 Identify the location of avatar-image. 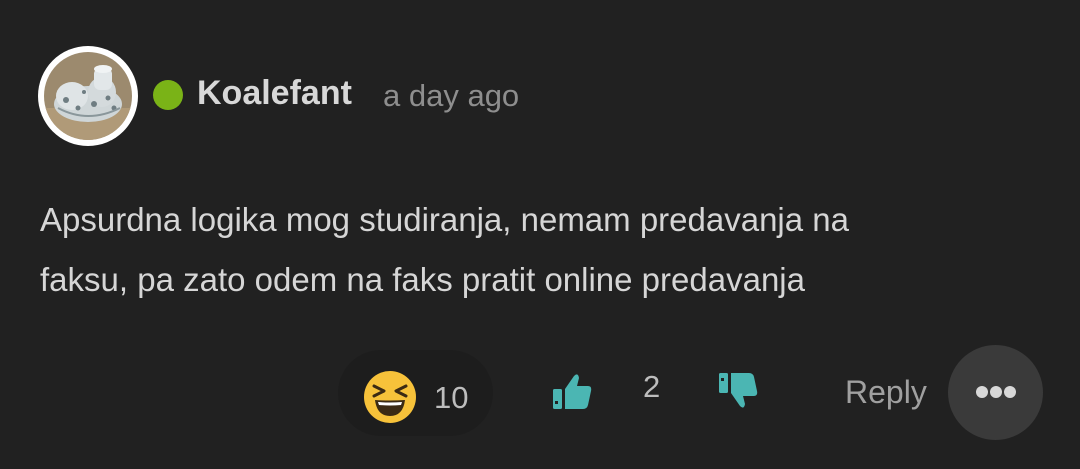
(88, 96).